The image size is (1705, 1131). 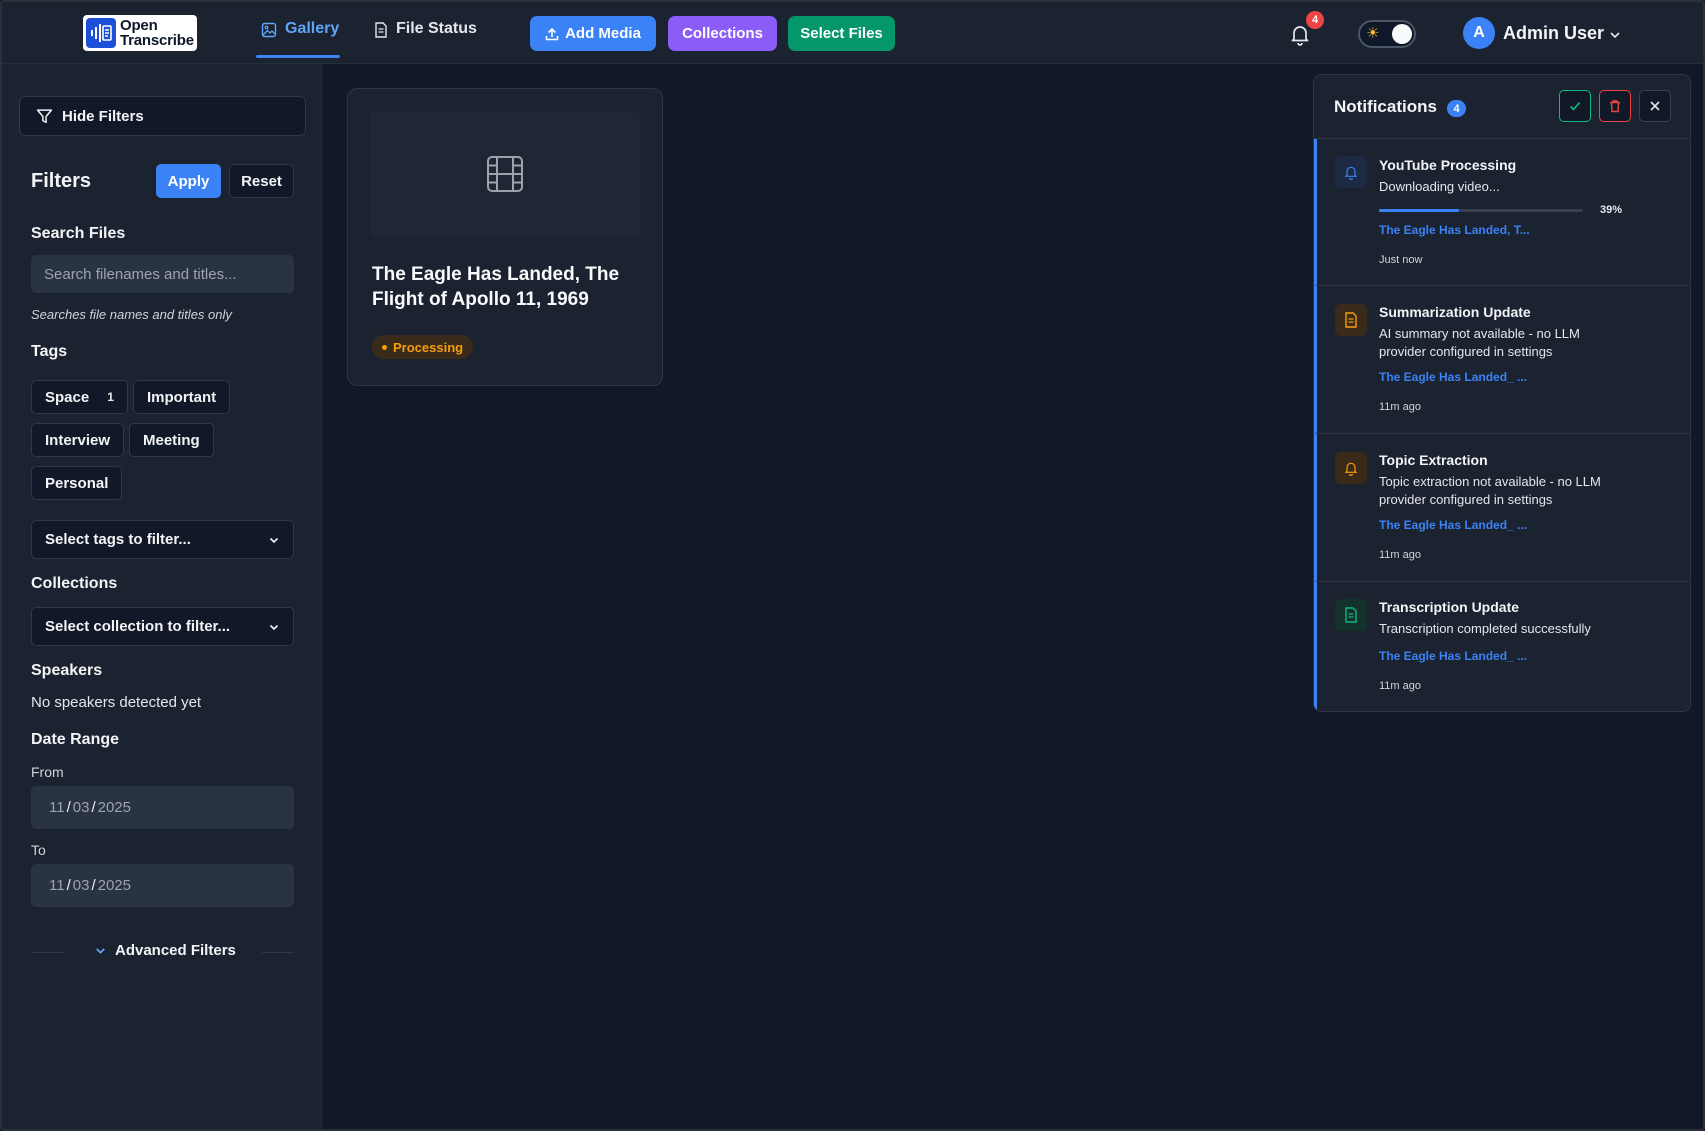 What do you see at coordinates (1456, 108) in the screenshot?
I see `notifications-count-badge: 4` at bounding box center [1456, 108].